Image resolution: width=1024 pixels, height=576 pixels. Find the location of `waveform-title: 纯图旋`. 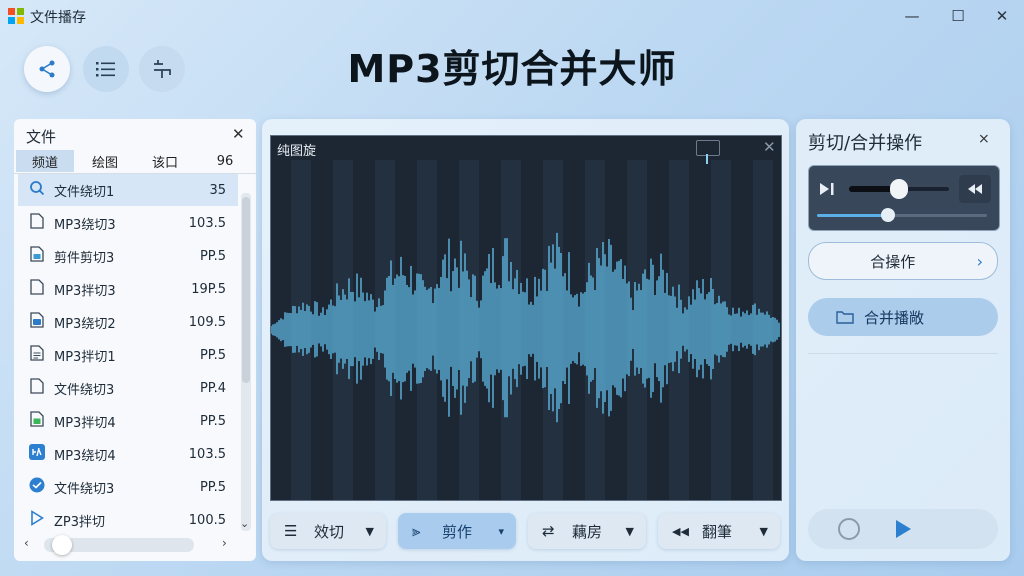

waveform-title: 纯图旋 is located at coordinates (297, 151).